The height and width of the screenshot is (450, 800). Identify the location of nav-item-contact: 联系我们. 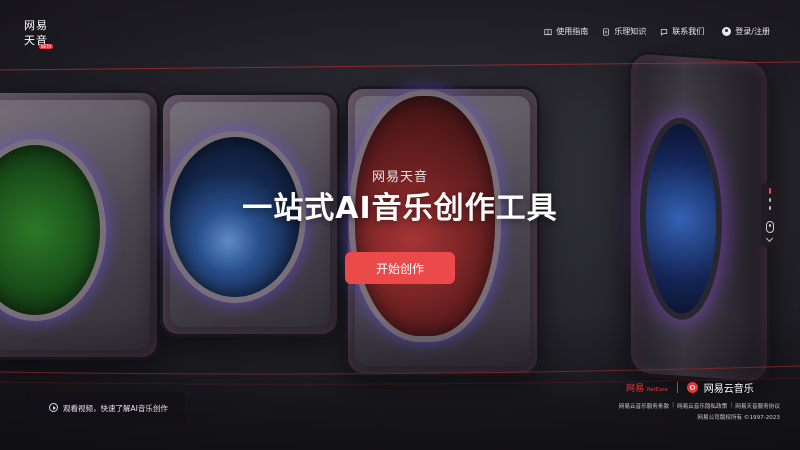
(682, 31).